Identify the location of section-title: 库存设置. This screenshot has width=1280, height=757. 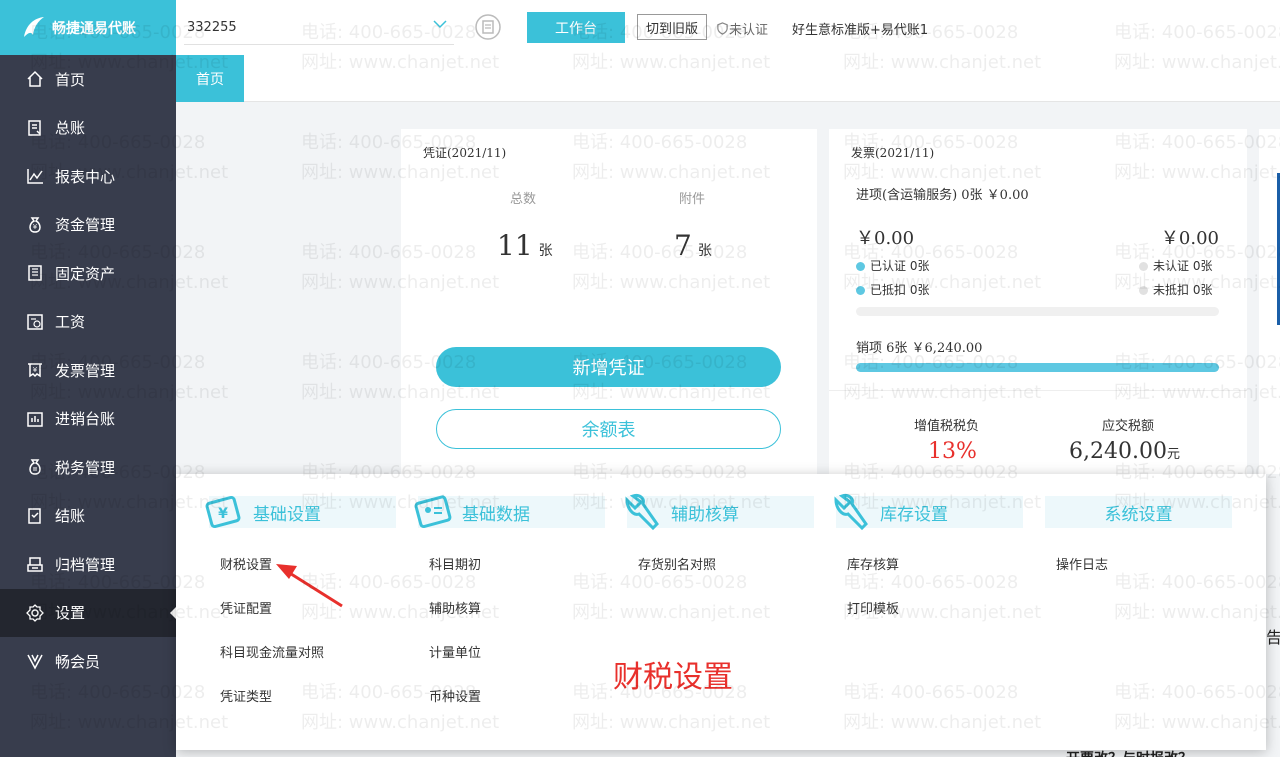
(914, 514).